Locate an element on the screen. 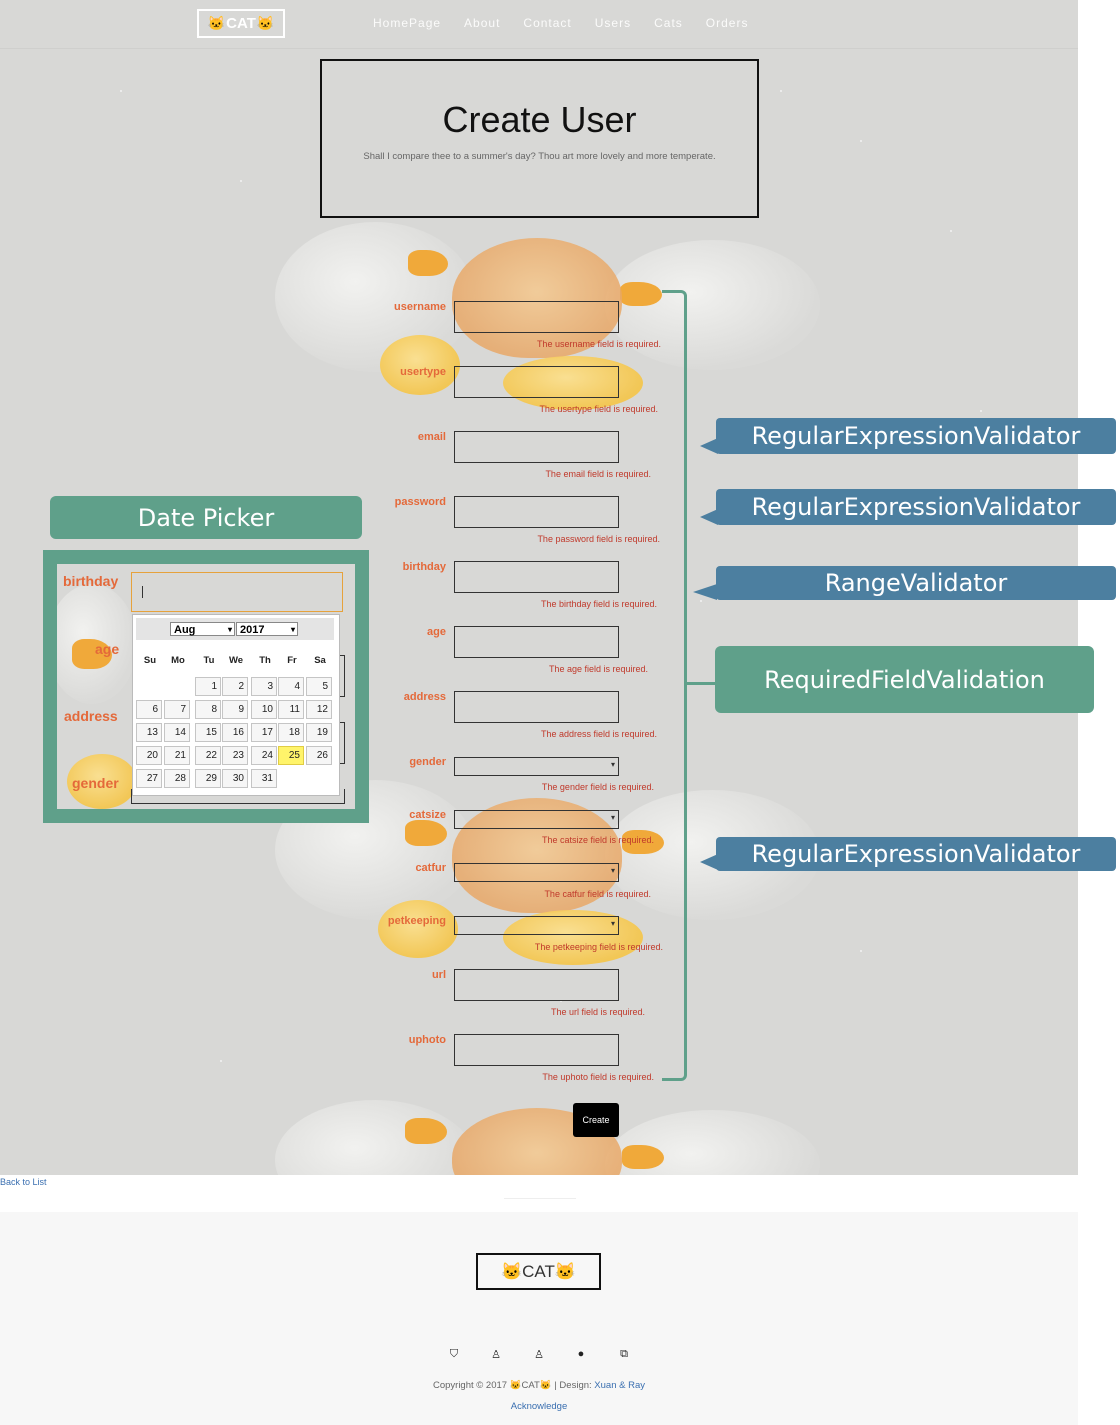  calendar-day: 1 is located at coordinates (208, 686).